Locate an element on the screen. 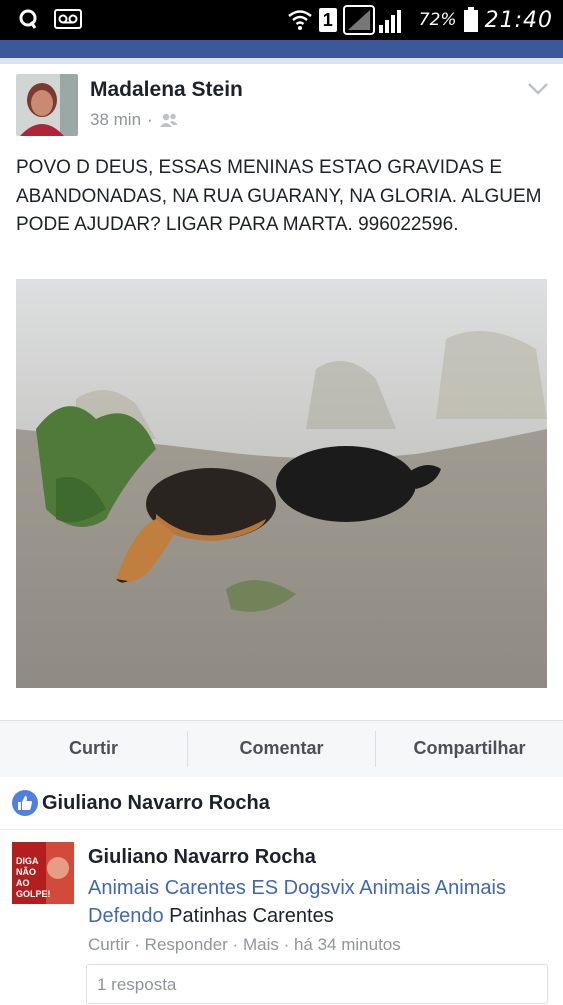 Image resolution: width=563 pixels, height=1005 pixels. avatar-caption: DIGA is located at coordinates (27, 861).